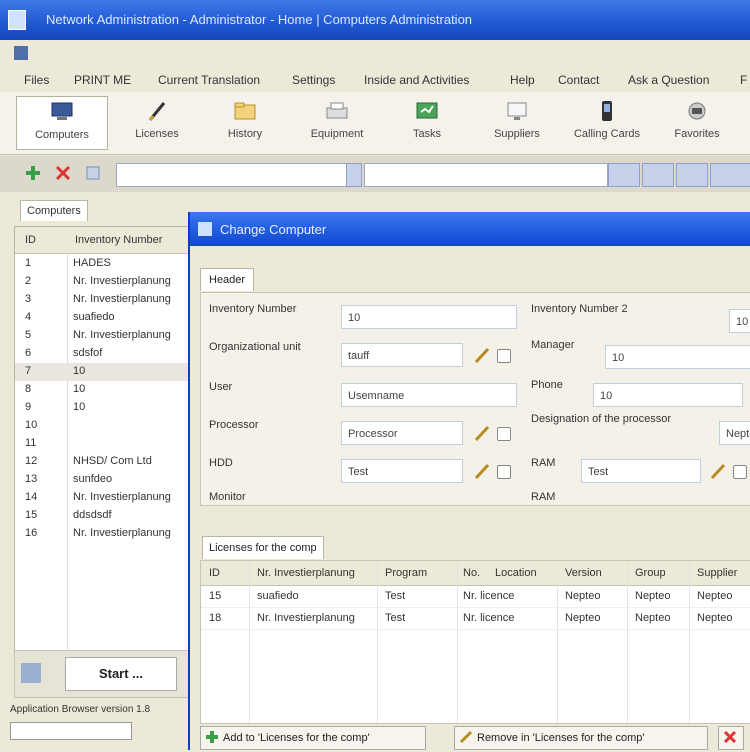  What do you see at coordinates (103, 318) in the screenshot?
I see `list-item: 4 suafiedo` at bounding box center [103, 318].